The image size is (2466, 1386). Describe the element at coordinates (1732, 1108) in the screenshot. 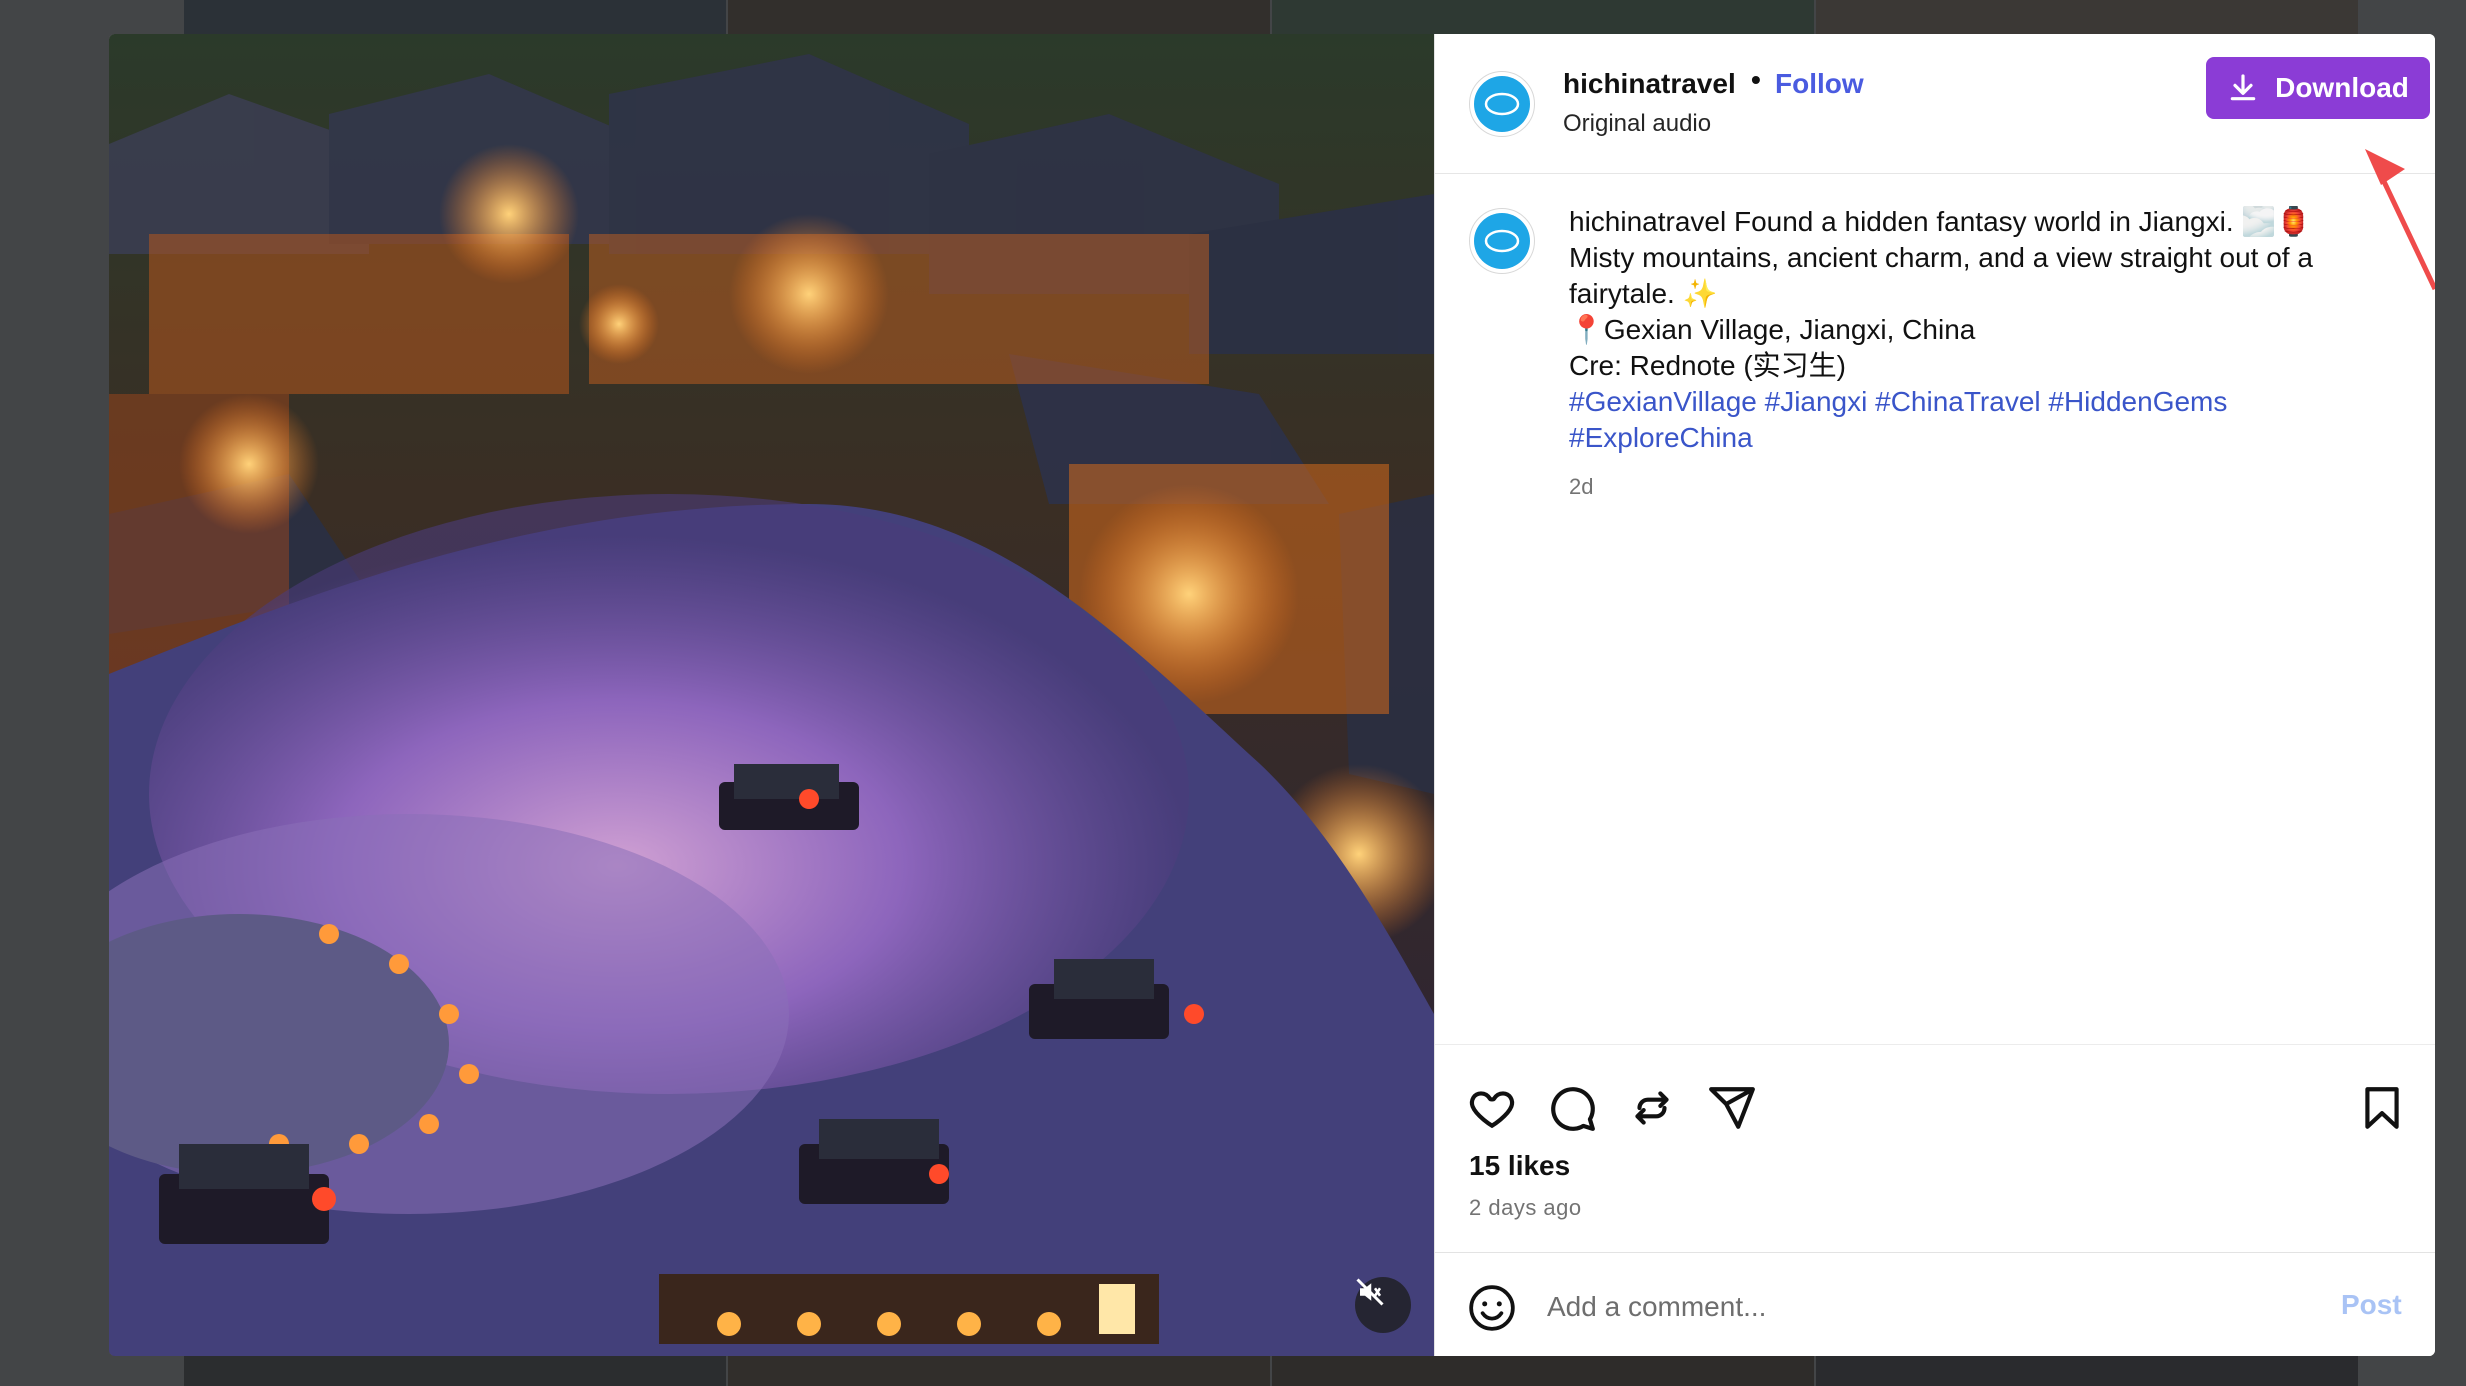

I see `share-icon` at that location.